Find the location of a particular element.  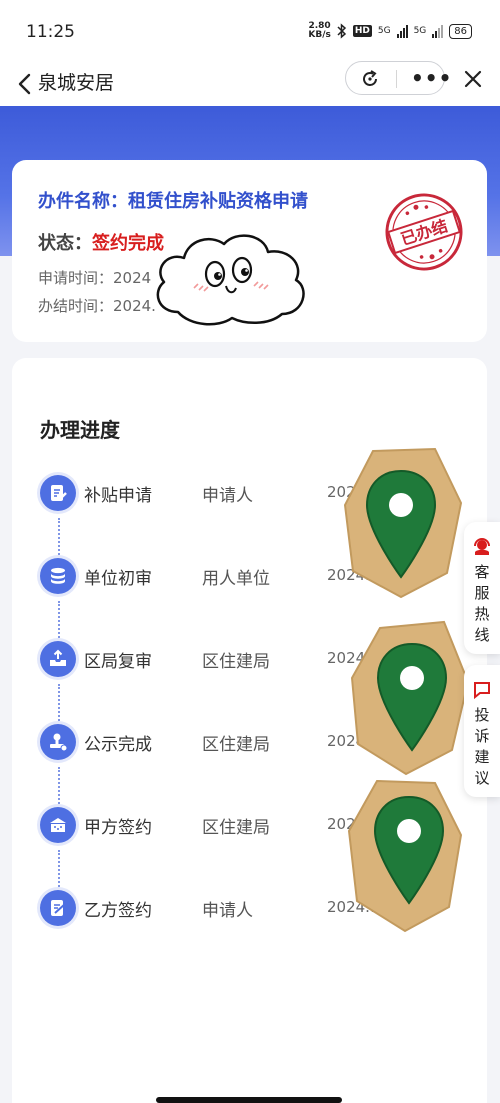

more-icon: ••• is located at coordinates (431, 78).